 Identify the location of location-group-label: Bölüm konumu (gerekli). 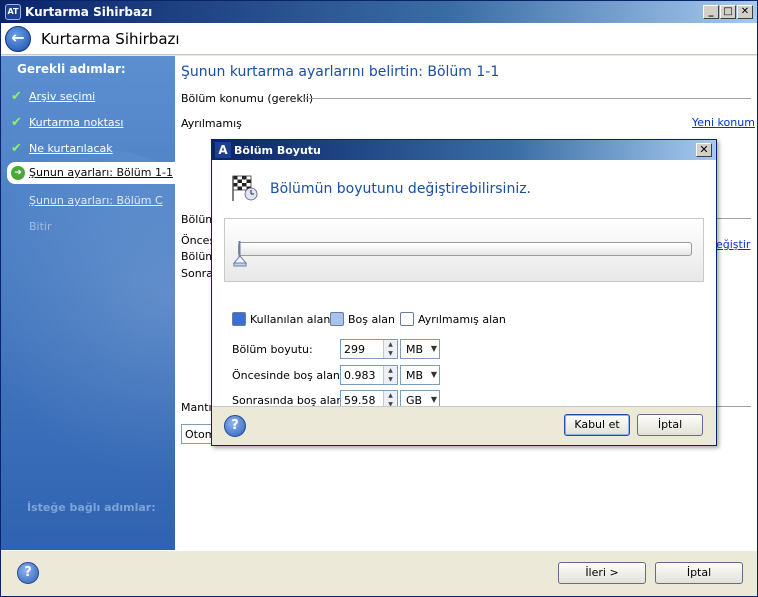
(247, 98).